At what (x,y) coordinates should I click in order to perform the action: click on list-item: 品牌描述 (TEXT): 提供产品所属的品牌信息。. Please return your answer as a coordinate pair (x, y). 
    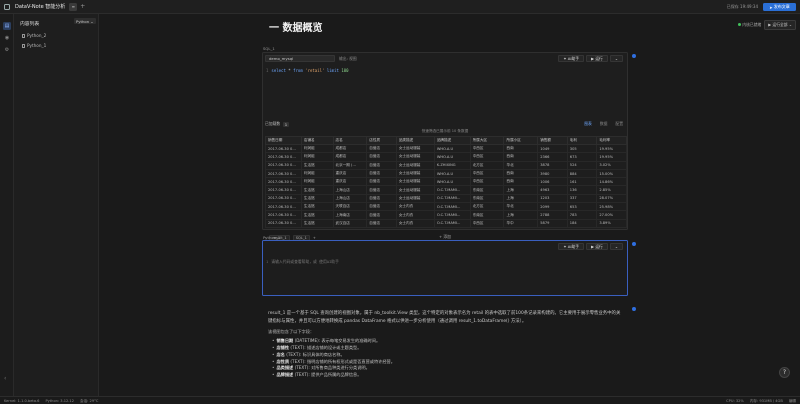
    Looking at the image, I should click on (450, 375).